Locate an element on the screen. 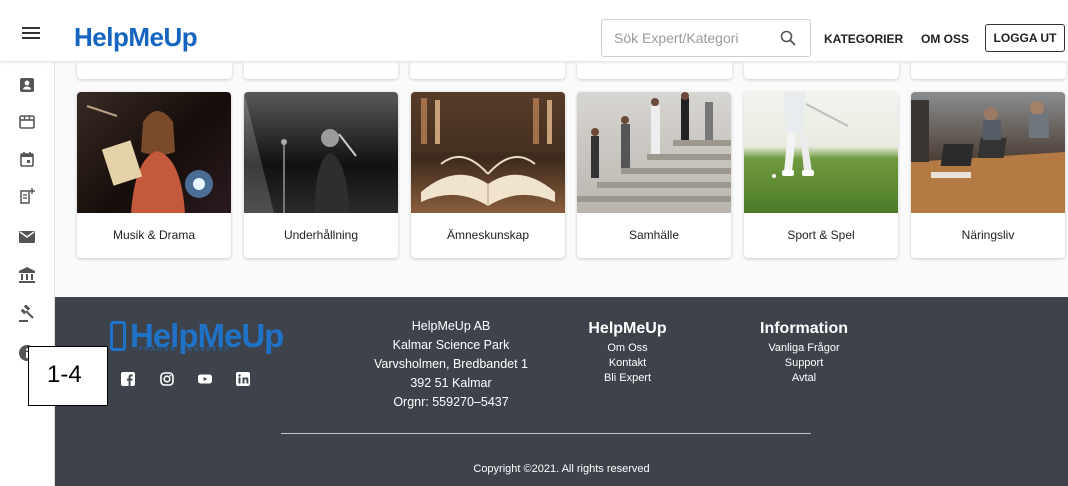  footer-column-heading: Information is located at coordinates (804, 328).